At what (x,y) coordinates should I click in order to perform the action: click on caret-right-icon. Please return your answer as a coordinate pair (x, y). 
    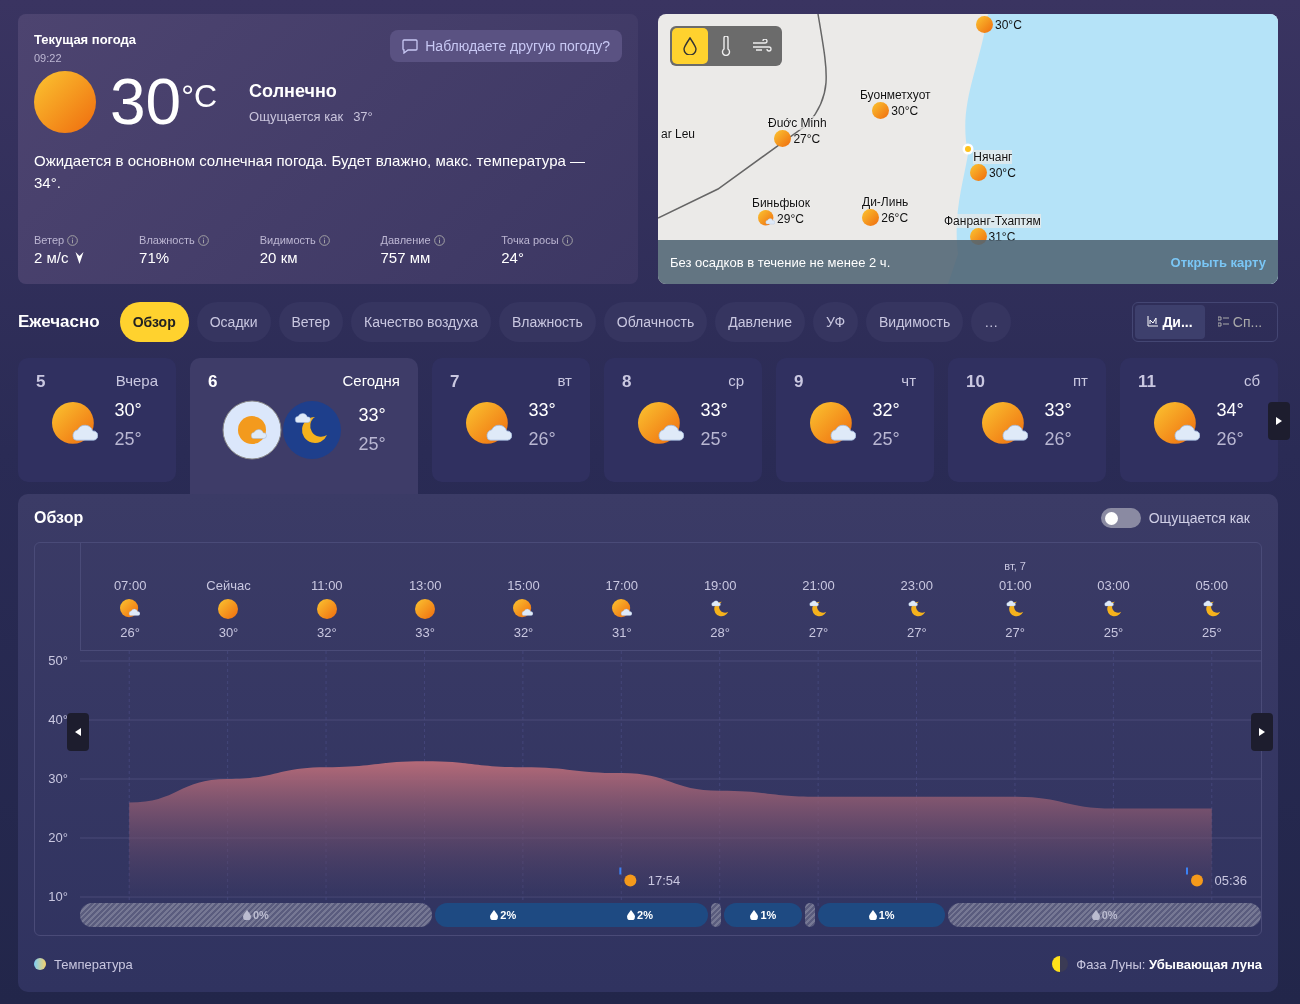
    Looking at the image, I should click on (1279, 421).